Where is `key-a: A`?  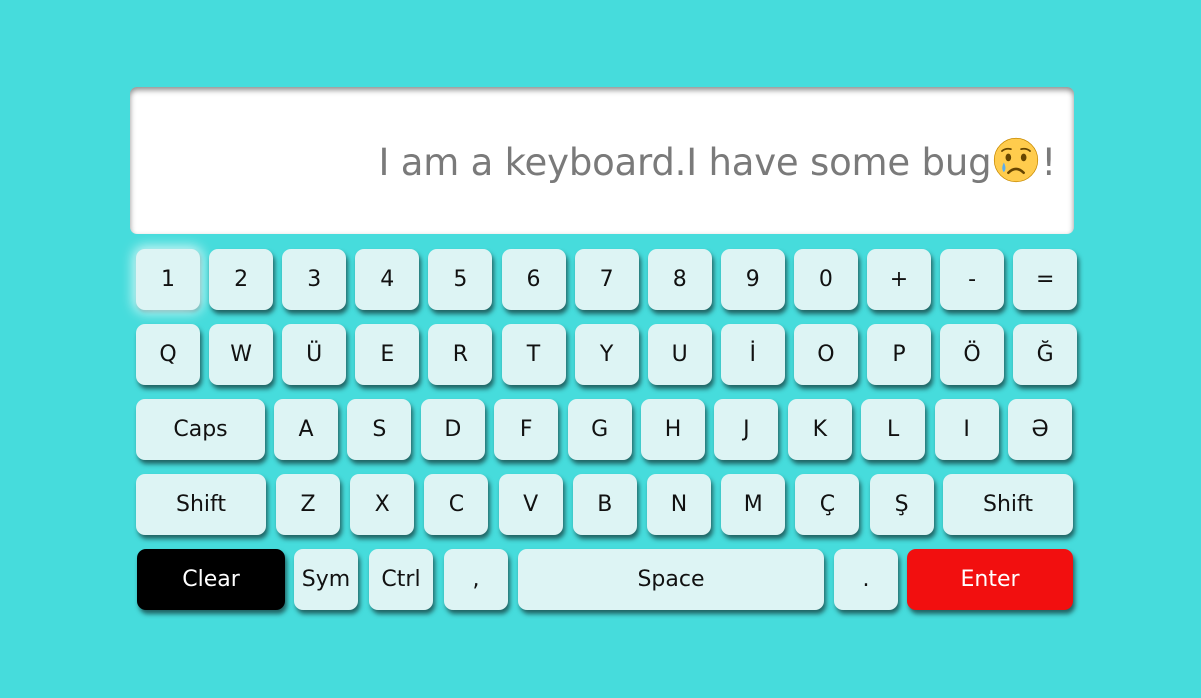
key-a: A is located at coordinates (306, 429).